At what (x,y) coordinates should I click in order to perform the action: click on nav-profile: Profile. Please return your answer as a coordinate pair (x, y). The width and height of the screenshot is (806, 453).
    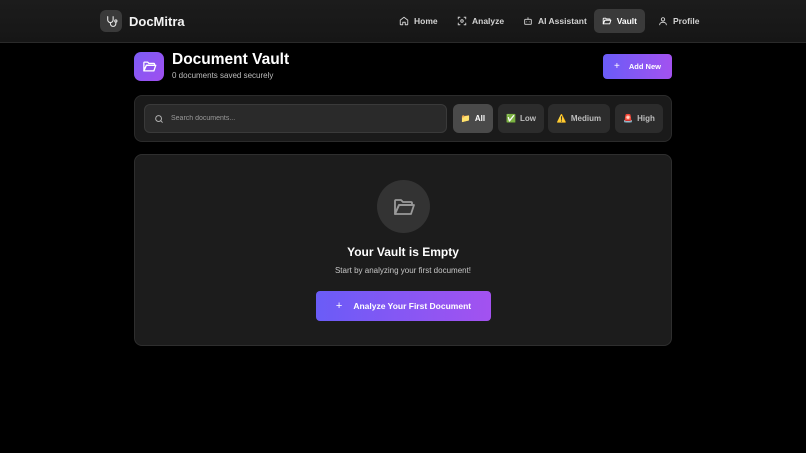
    Looking at the image, I should click on (678, 21).